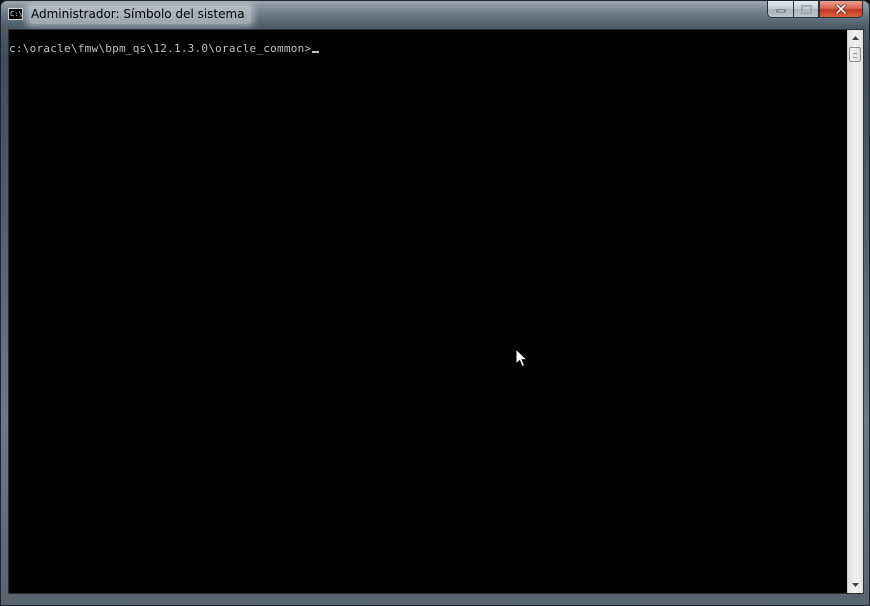  I want to click on maximize-button, so click(806, 9).